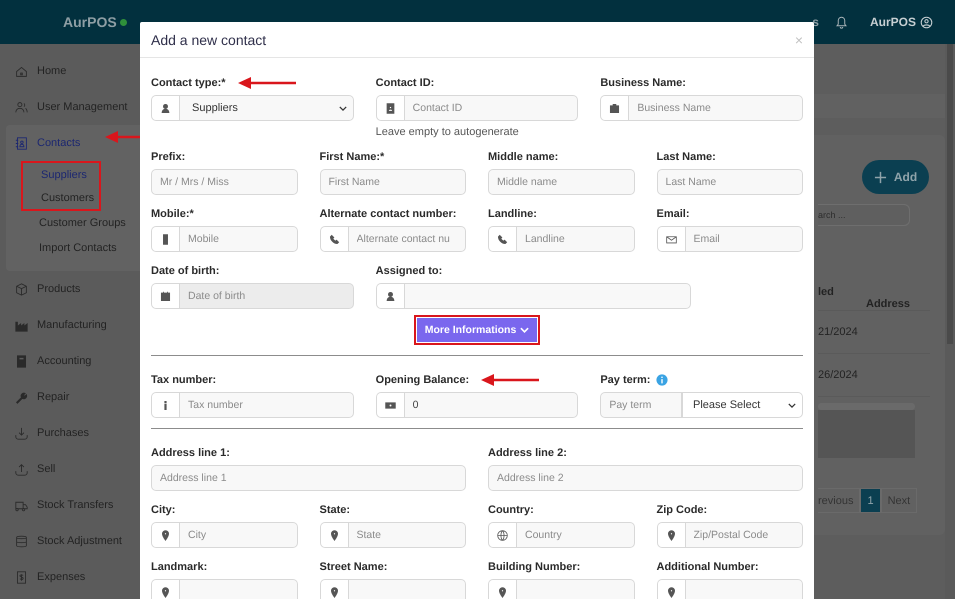 Image resolution: width=955 pixels, height=599 pixels. I want to click on field-label: Alternate contact number:, so click(388, 214).